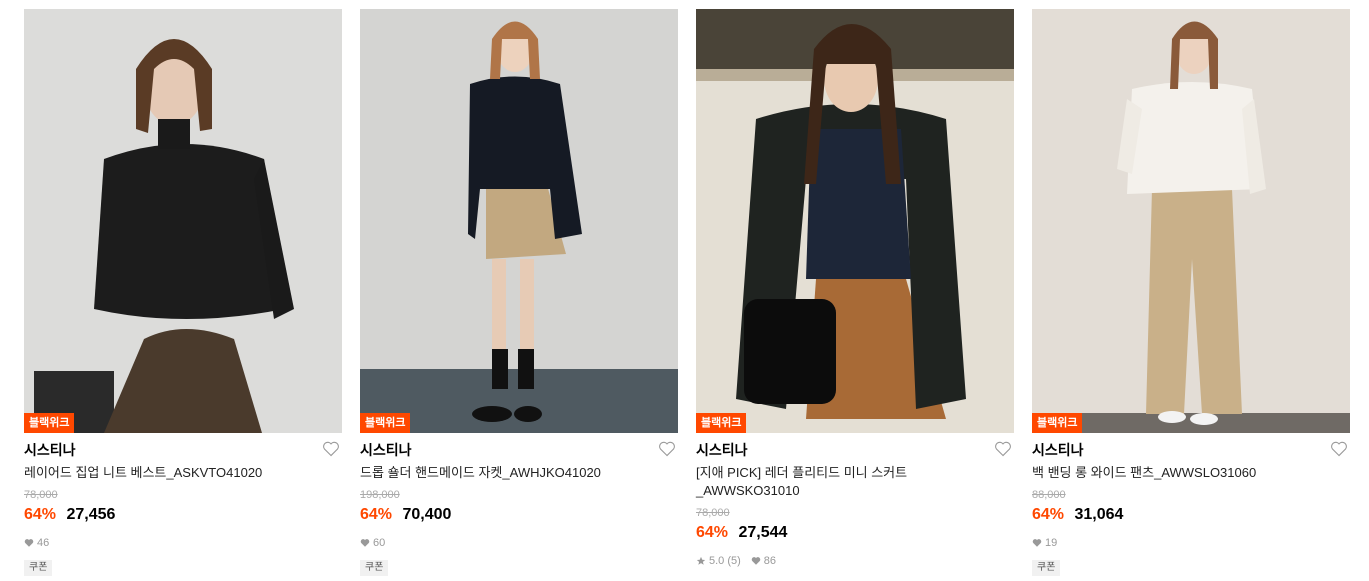 The image size is (1369, 581). I want to click on original-price: 88,000, so click(1049, 495).